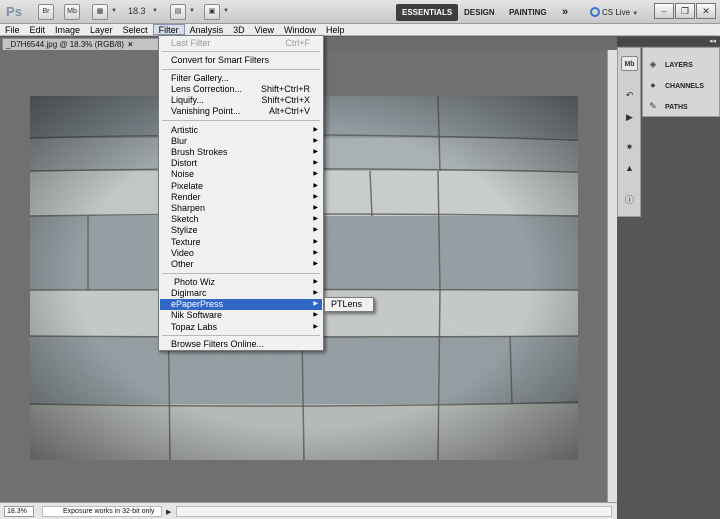  I want to click on video-label: Video, so click(182, 253).